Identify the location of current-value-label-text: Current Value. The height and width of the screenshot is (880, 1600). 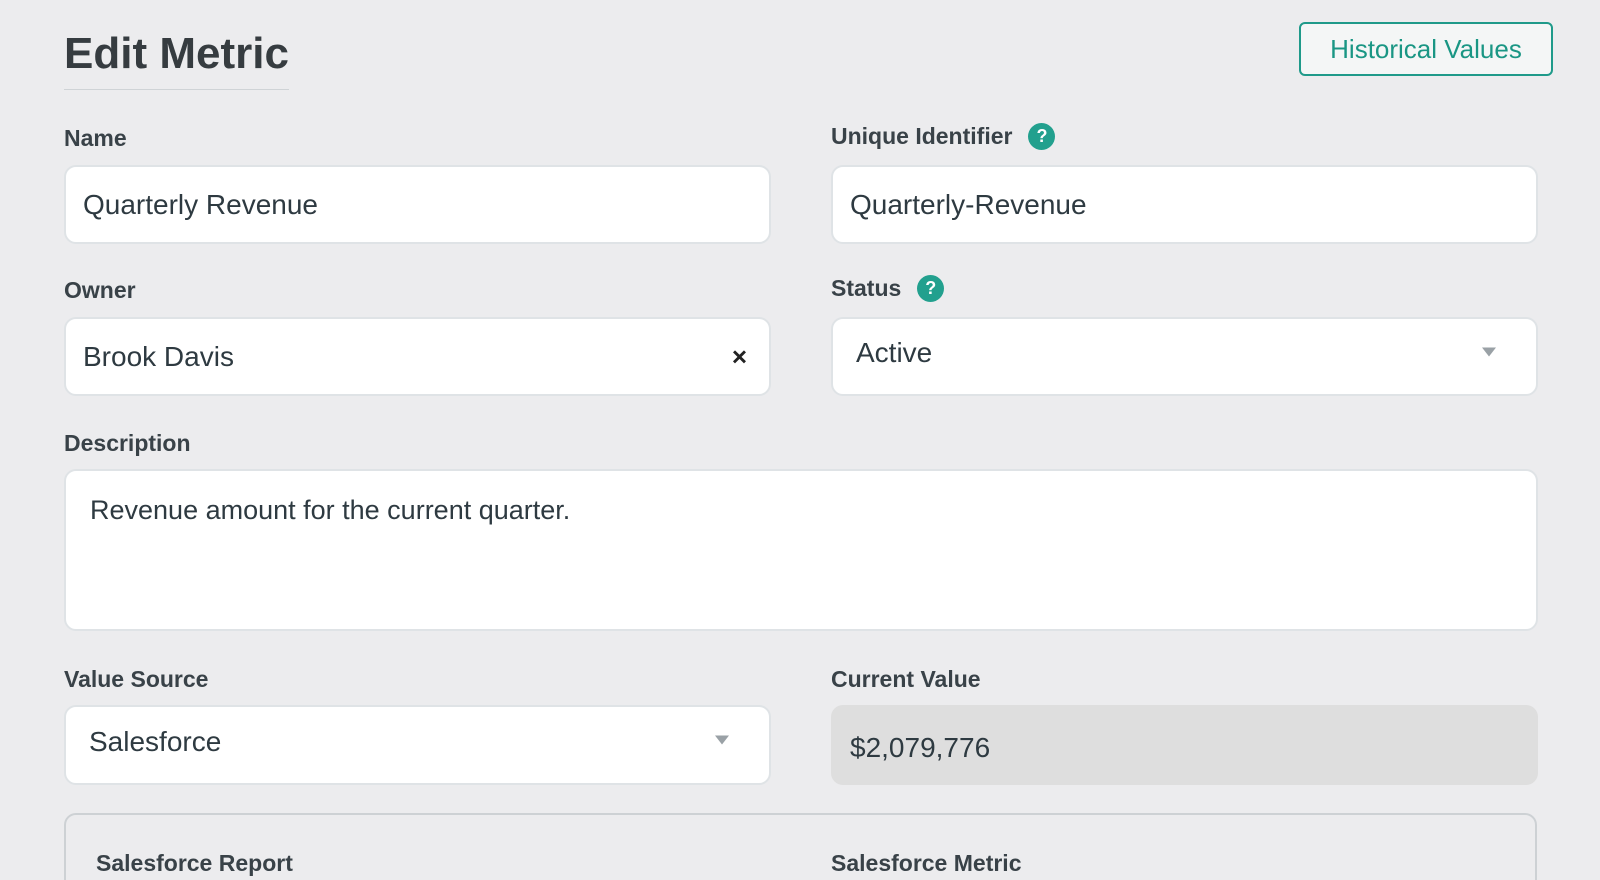
(906, 679).